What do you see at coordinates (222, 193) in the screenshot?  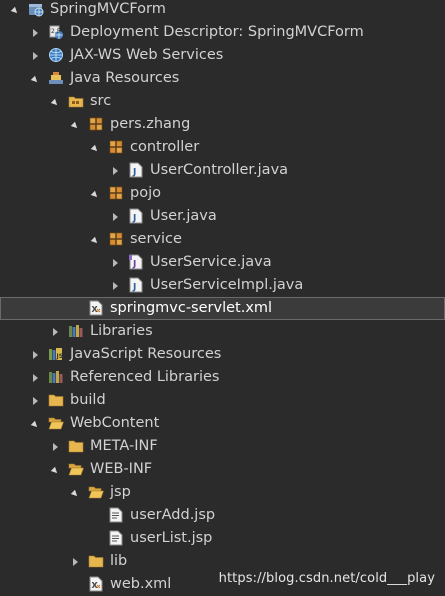 I see `tree-item: pojo` at bounding box center [222, 193].